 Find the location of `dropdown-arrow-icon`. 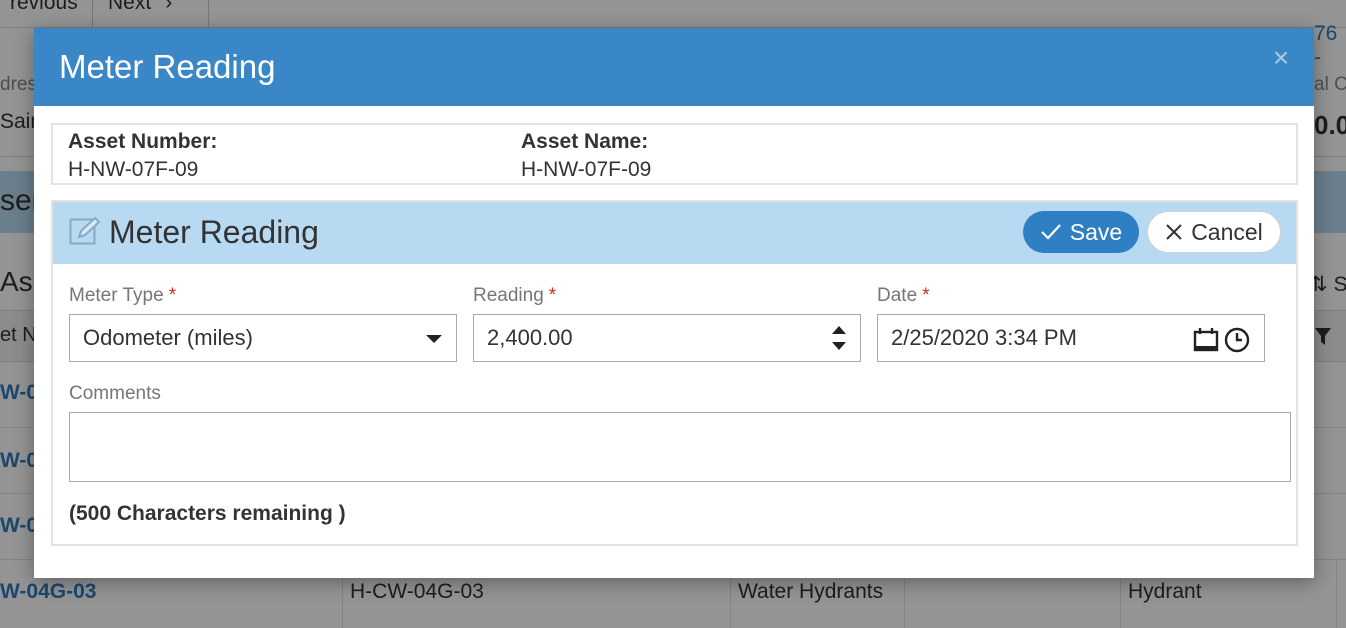

dropdown-arrow-icon is located at coordinates (434, 339).